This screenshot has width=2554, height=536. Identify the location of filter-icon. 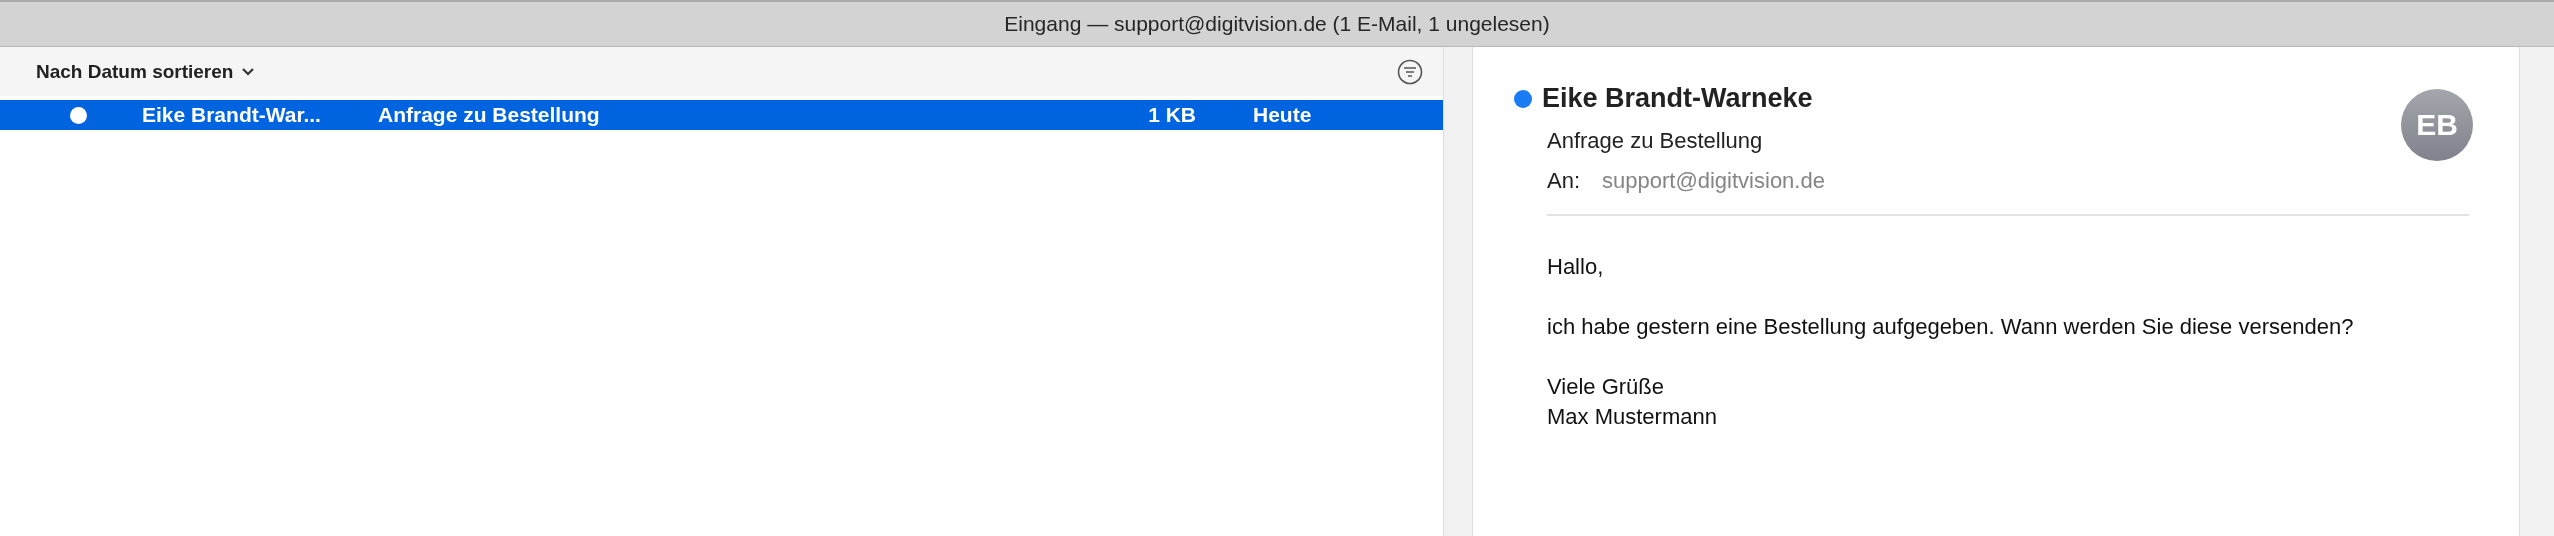
(1410, 71).